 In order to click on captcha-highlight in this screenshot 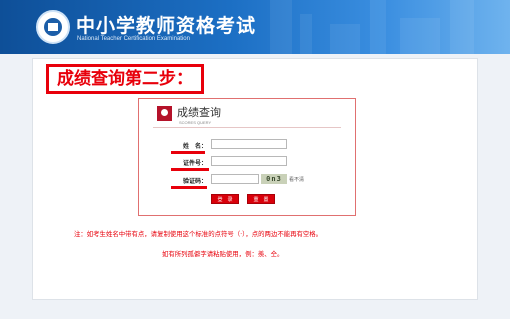, I will do `click(189, 187)`.